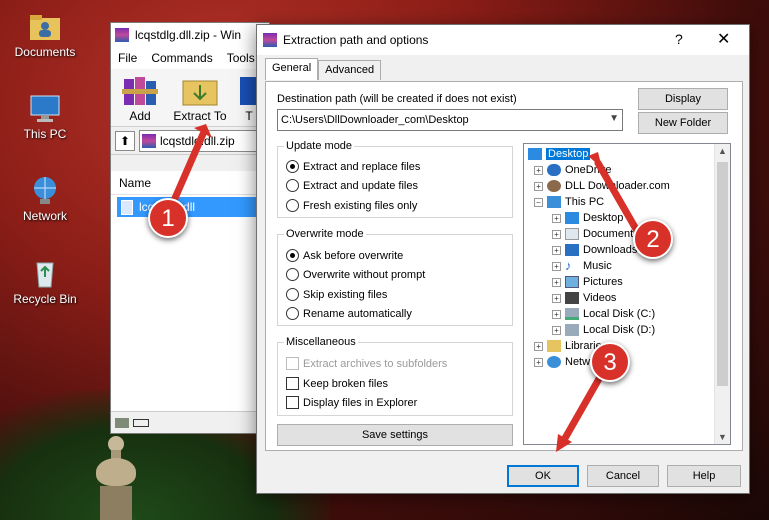 Image resolution: width=769 pixels, height=520 pixels. Describe the element at coordinates (584, 405) in the screenshot. I see `step-3-arrow` at that location.